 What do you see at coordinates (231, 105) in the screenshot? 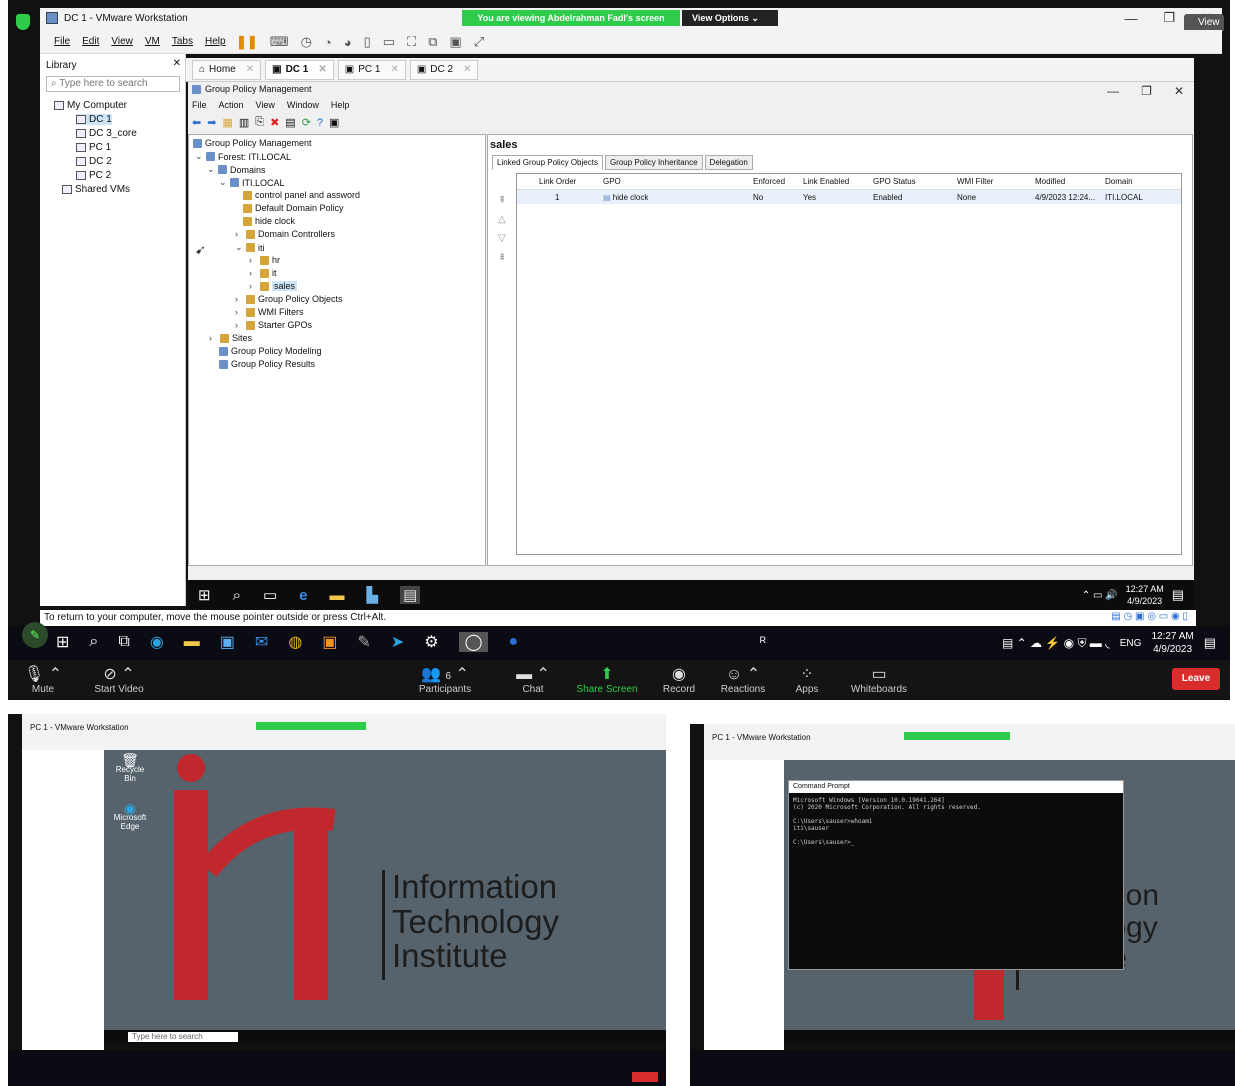
I see `gpm-menu-action: Action` at bounding box center [231, 105].